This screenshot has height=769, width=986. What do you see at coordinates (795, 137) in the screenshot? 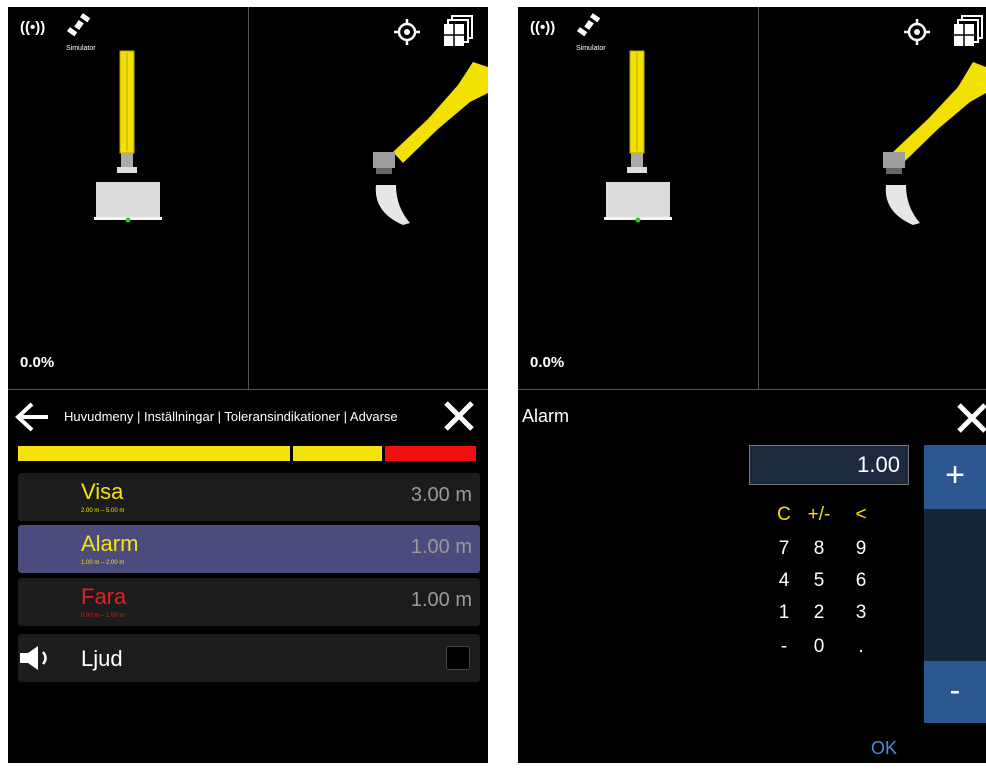
I see `excavator-view` at bounding box center [795, 137].